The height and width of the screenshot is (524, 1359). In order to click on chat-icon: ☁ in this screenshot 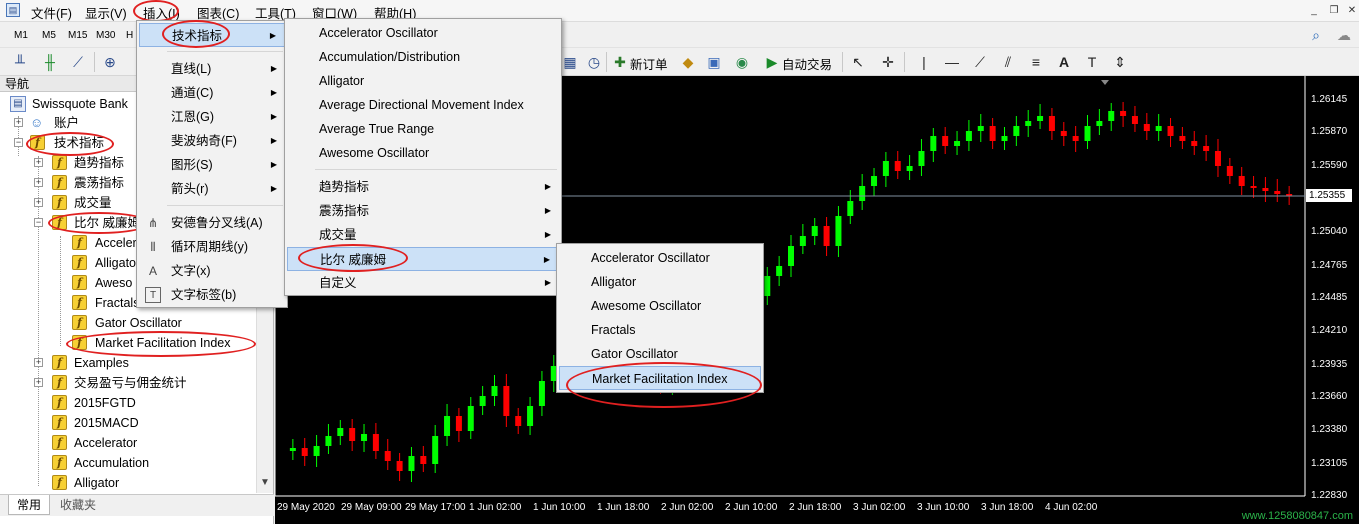, I will do `click(1344, 35)`.